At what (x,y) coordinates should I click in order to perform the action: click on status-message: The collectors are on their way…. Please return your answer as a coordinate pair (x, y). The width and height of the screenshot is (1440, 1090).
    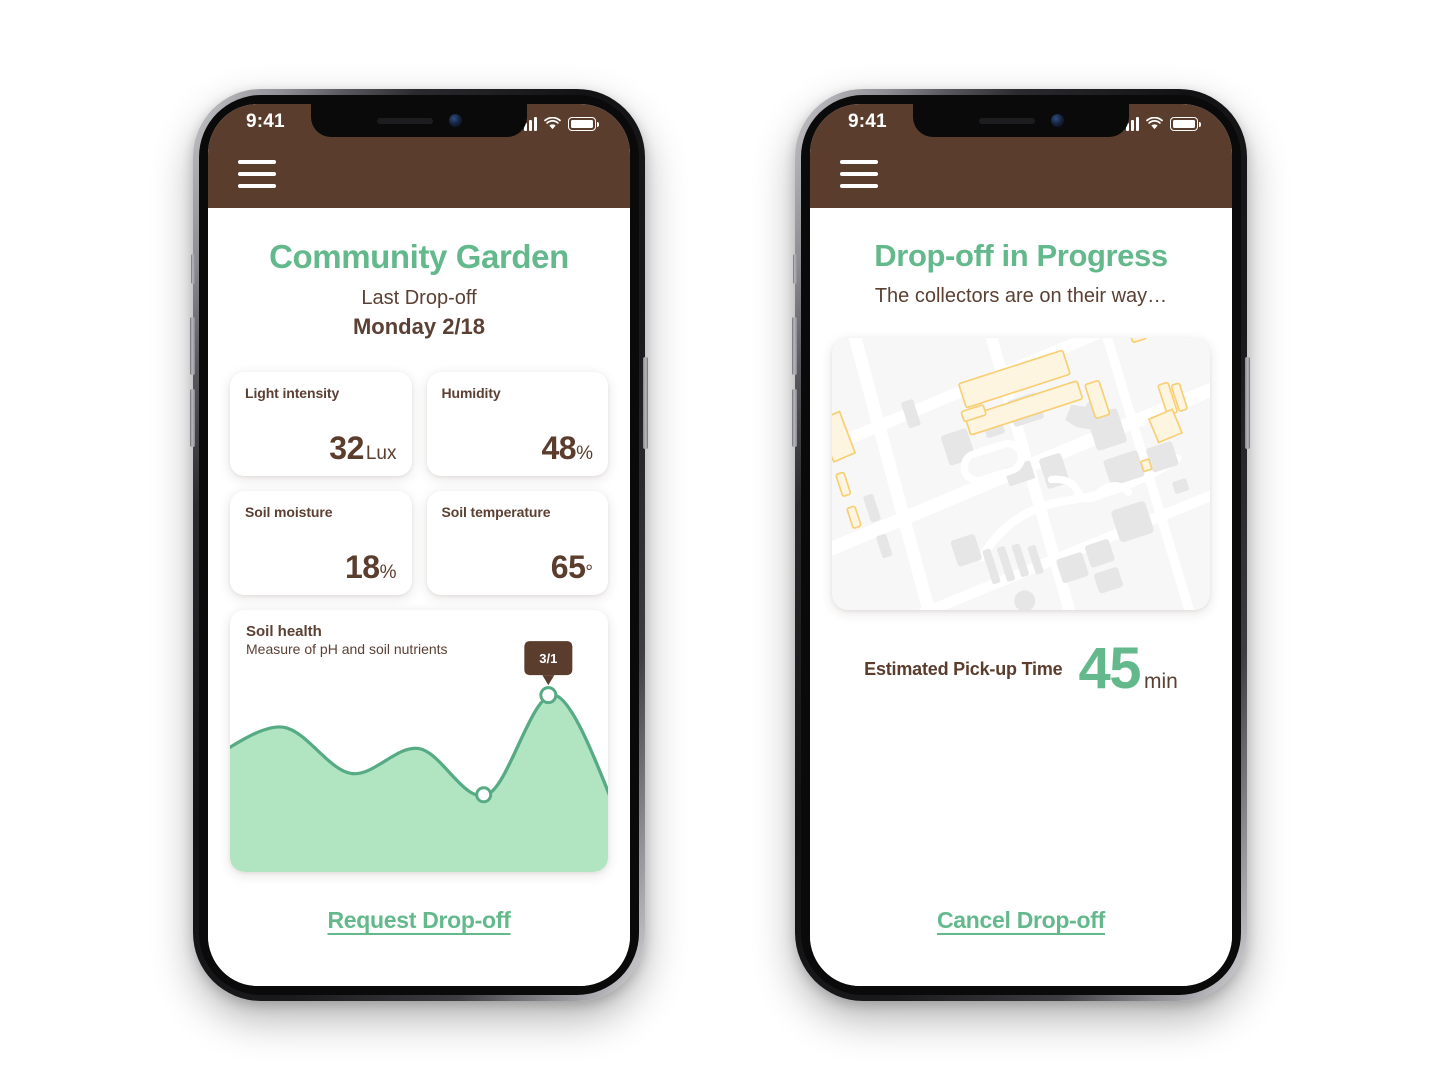
    Looking at the image, I should click on (1021, 296).